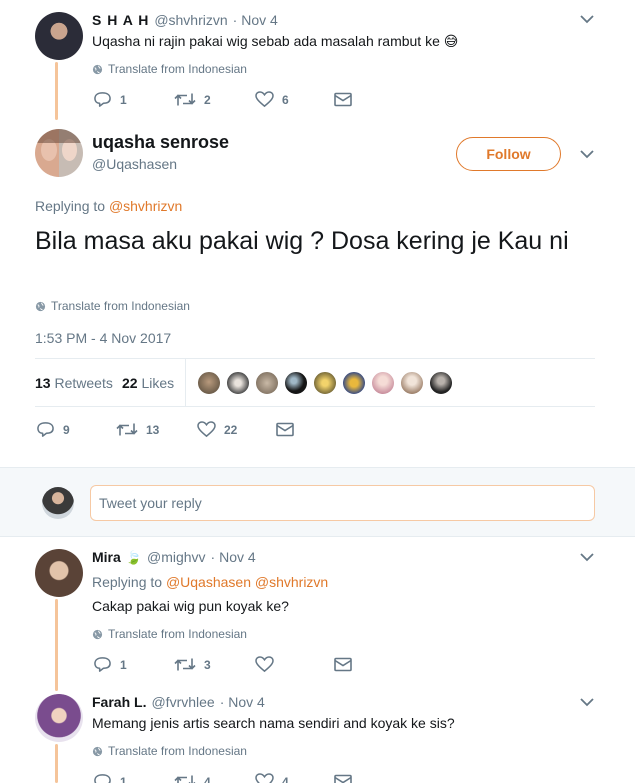 Image resolution: width=635 pixels, height=783 pixels. I want to click on retweet-button: 4, so click(192, 778).